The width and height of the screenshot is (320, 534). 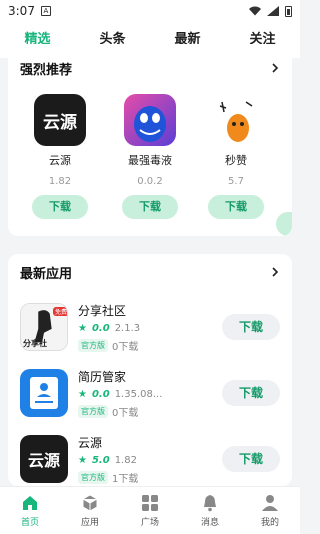 What do you see at coordinates (107, 460) in the screenshot?
I see `list-item-meta: ★ 5.0 1.82` at bounding box center [107, 460].